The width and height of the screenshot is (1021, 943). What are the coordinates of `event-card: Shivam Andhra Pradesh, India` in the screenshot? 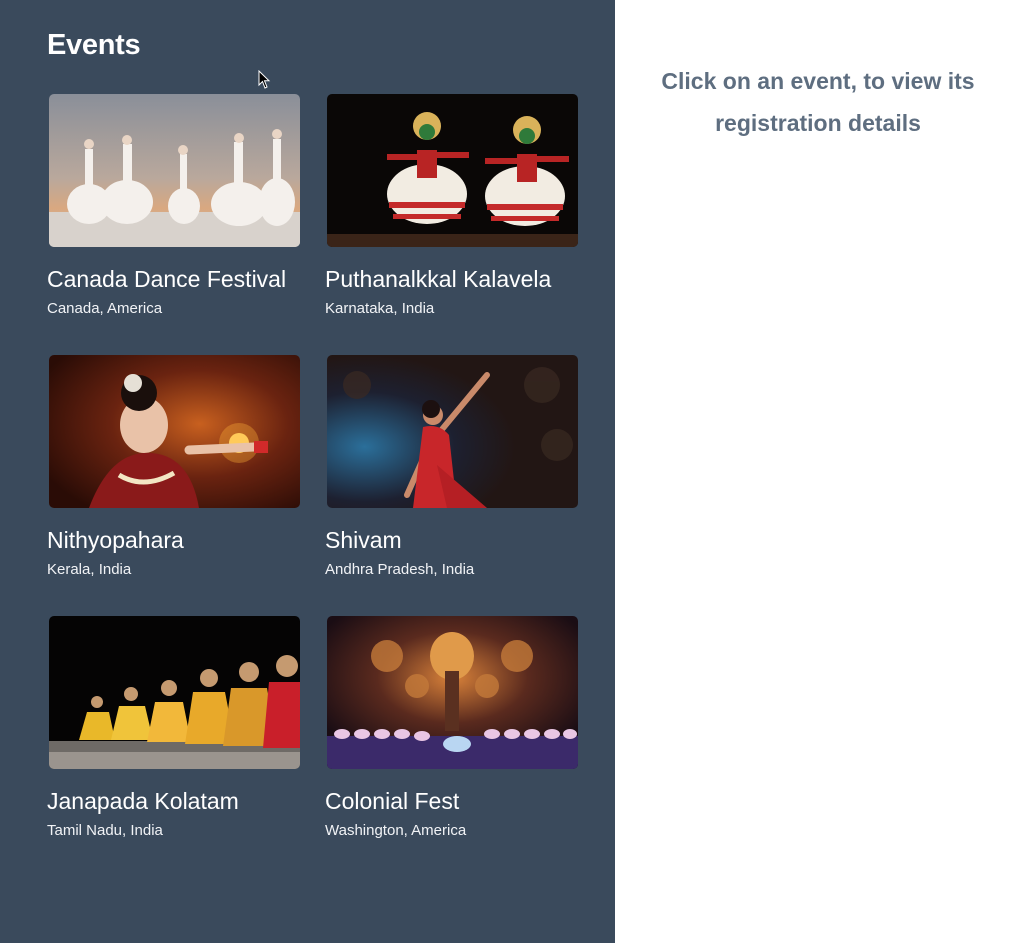 It's located at (451, 485).